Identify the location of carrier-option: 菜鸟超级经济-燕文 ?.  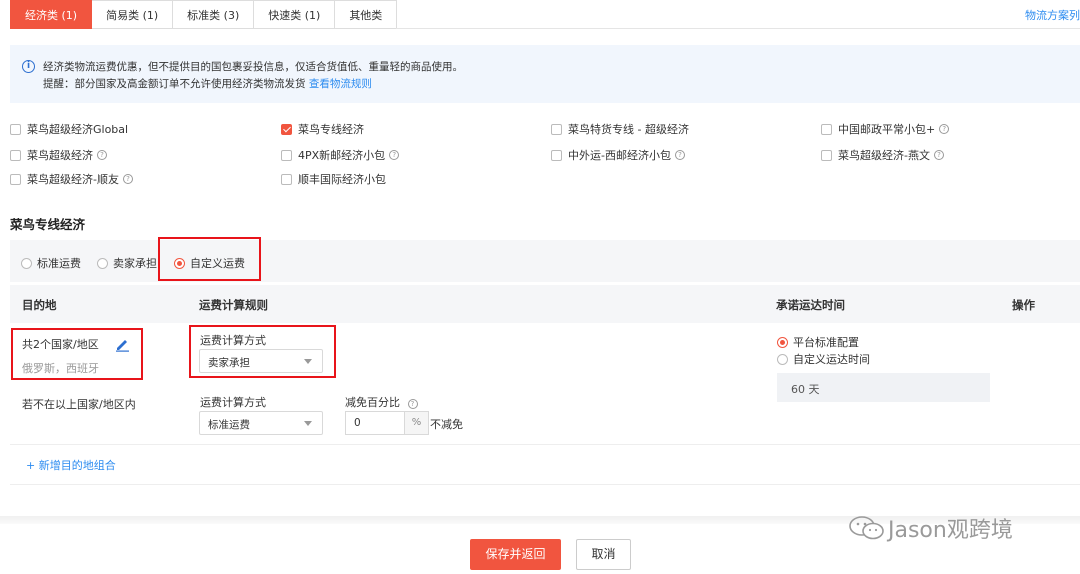
(882, 155).